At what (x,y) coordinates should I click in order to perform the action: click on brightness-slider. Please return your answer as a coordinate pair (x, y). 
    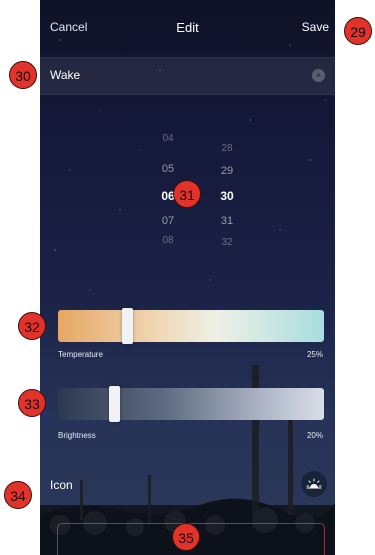
    Looking at the image, I should click on (191, 404).